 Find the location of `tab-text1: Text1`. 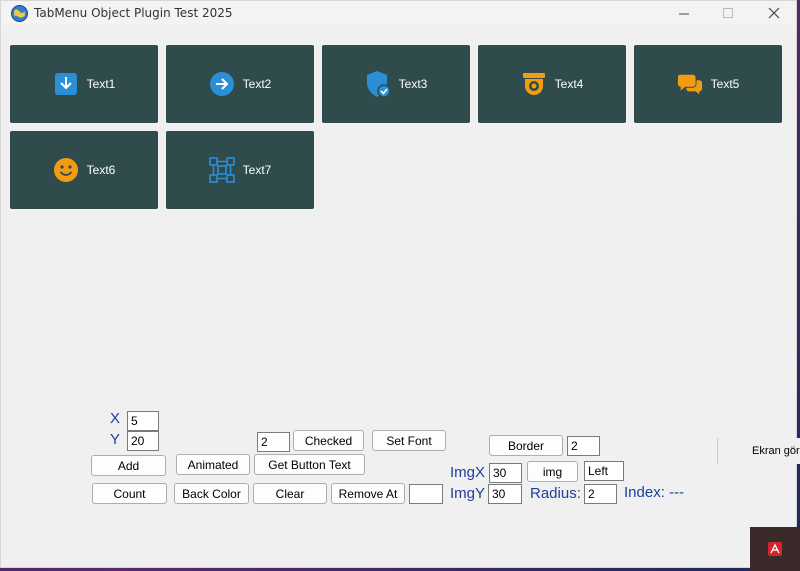

tab-text1: Text1 is located at coordinates (84, 84).